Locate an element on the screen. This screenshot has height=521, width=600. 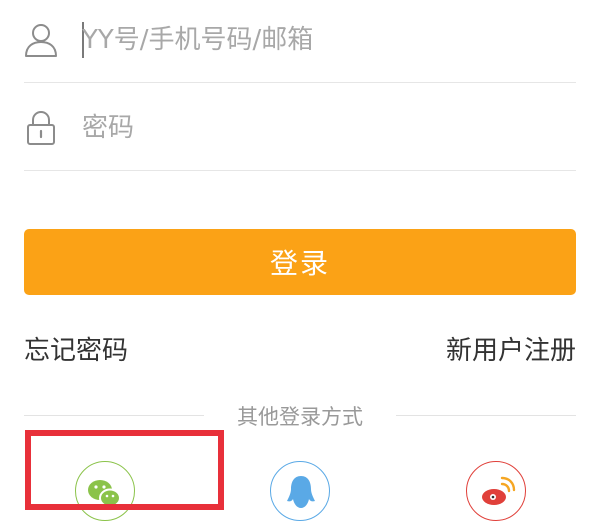
weibo-login-button is located at coordinates (496, 491).